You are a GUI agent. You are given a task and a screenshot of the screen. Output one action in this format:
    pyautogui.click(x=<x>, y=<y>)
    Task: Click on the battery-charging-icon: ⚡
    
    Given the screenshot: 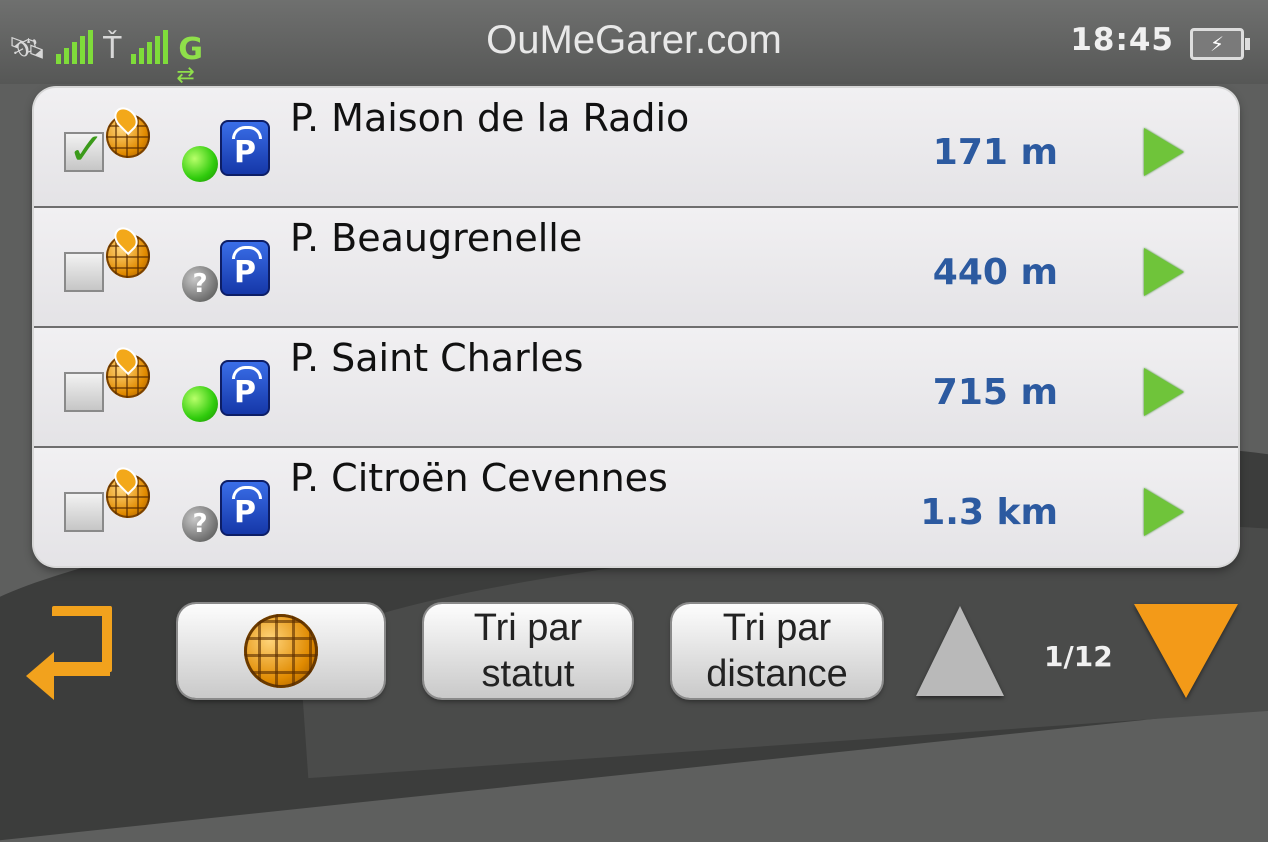 What is the action you would take?
    pyautogui.click(x=1220, y=44)
    